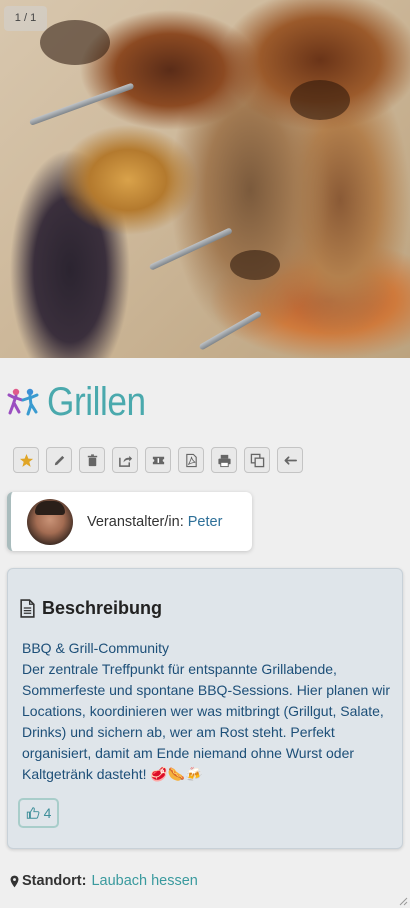 This screenshot has width=410, height=908. I want to click on copy-button, so click(257, 460).